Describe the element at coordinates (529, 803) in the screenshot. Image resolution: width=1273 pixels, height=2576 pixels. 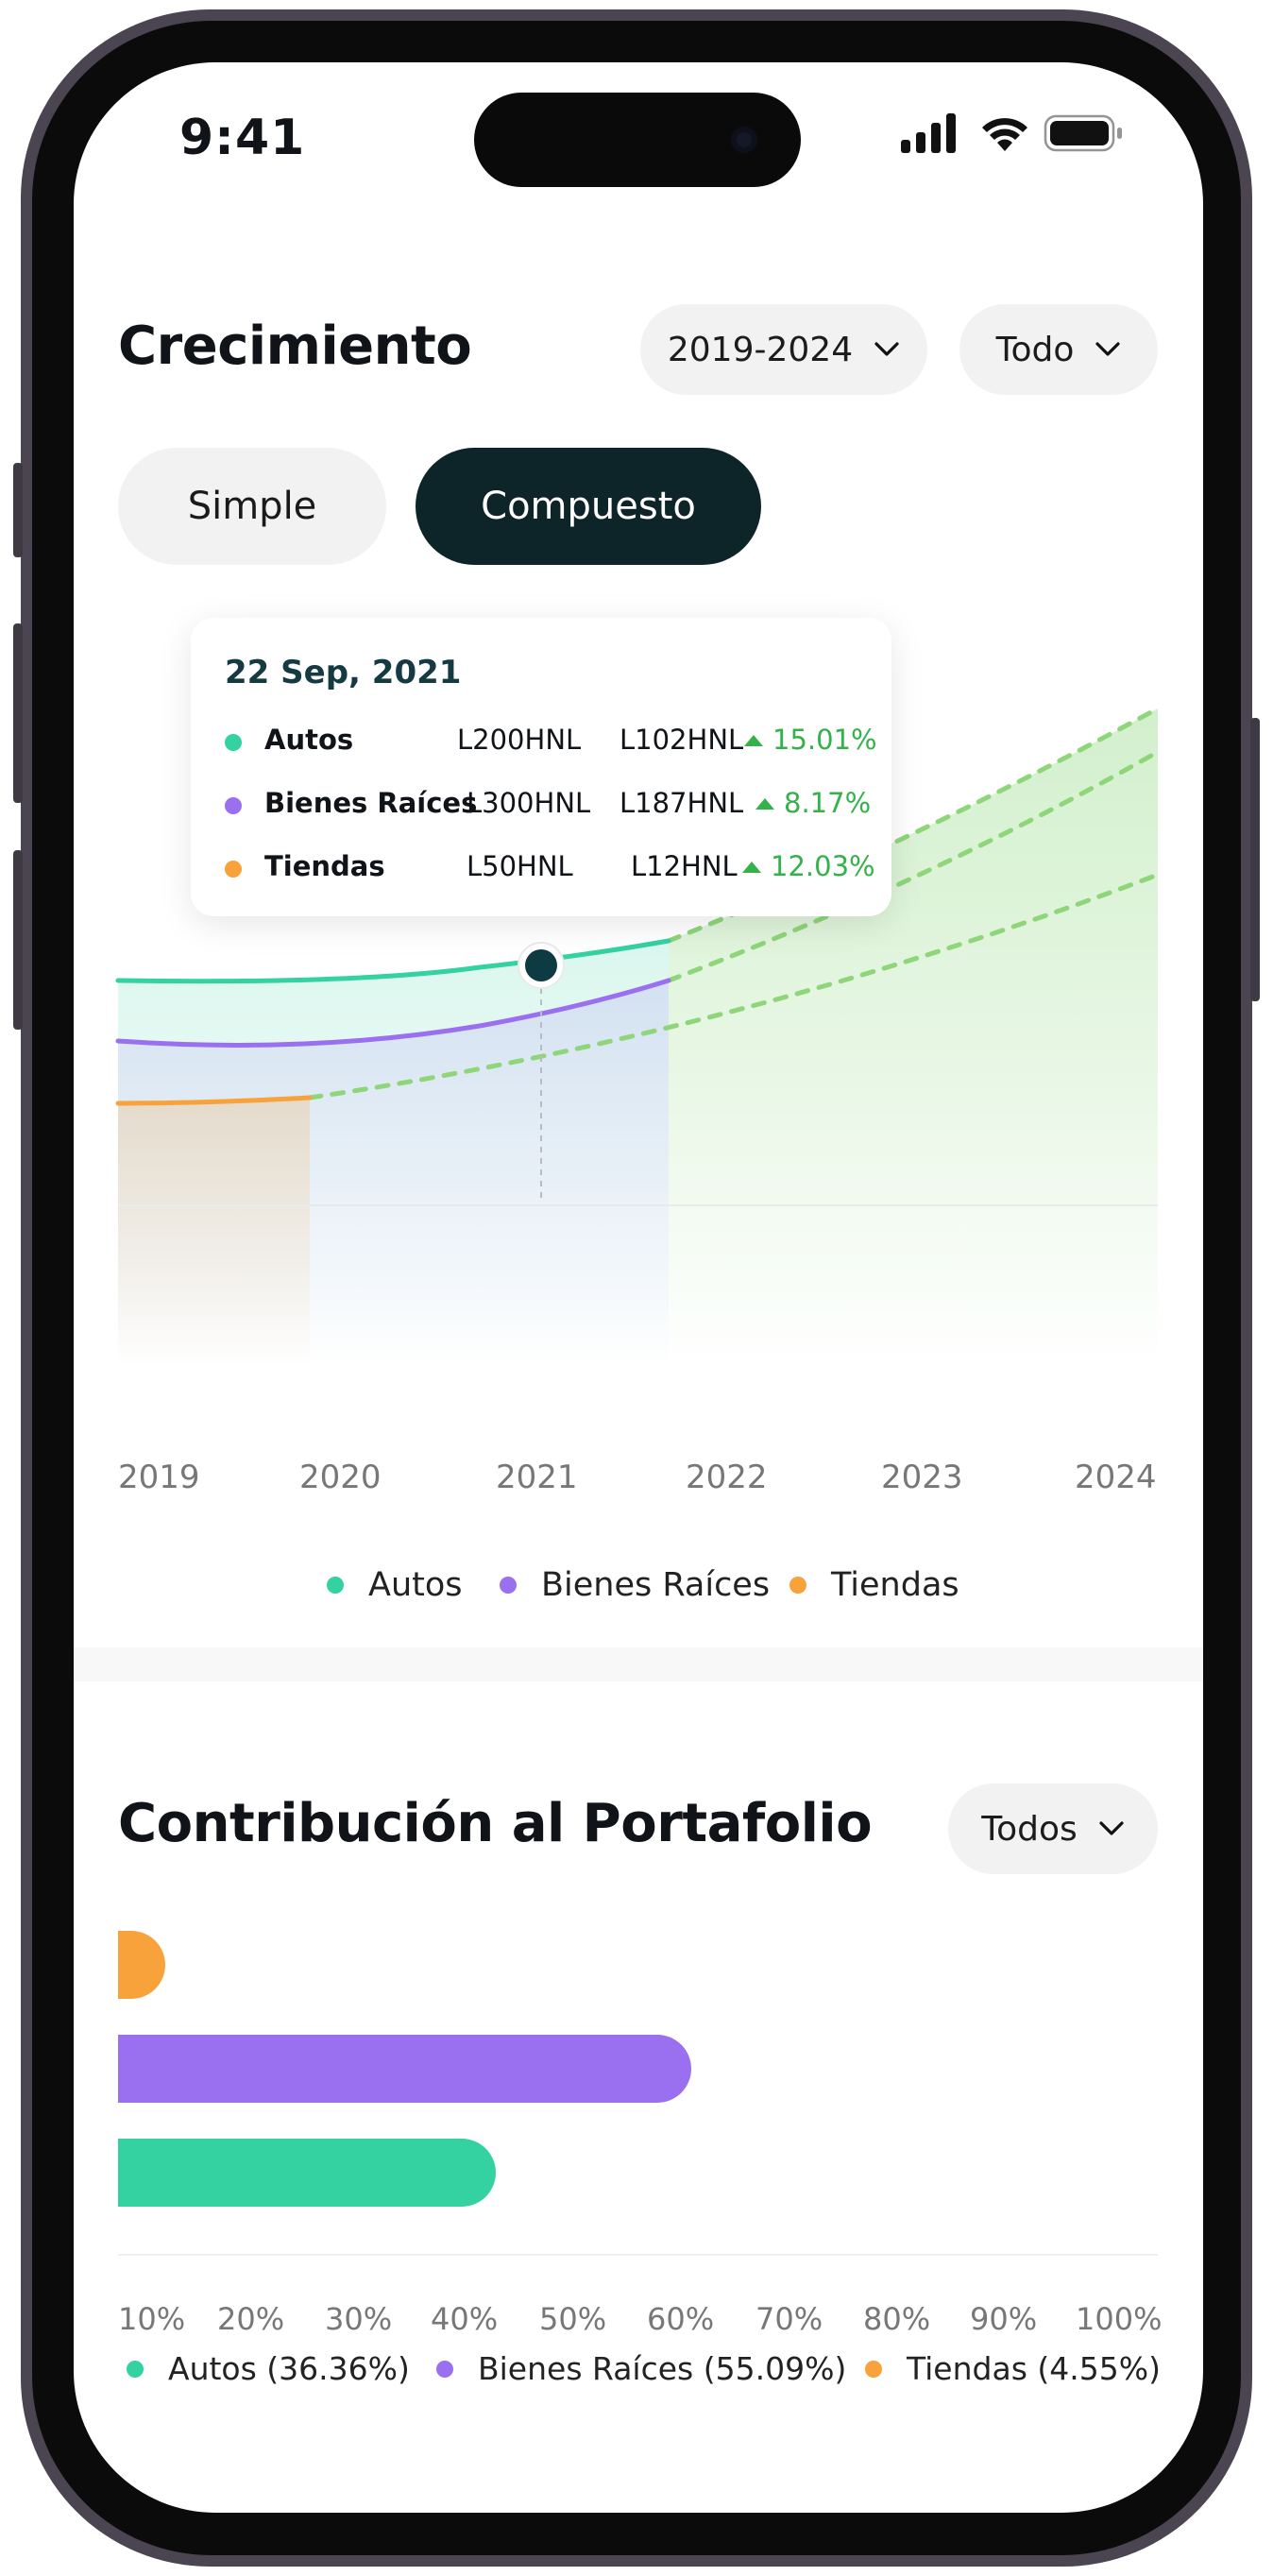
I see `tooltip-value: L300HNL` at that location.